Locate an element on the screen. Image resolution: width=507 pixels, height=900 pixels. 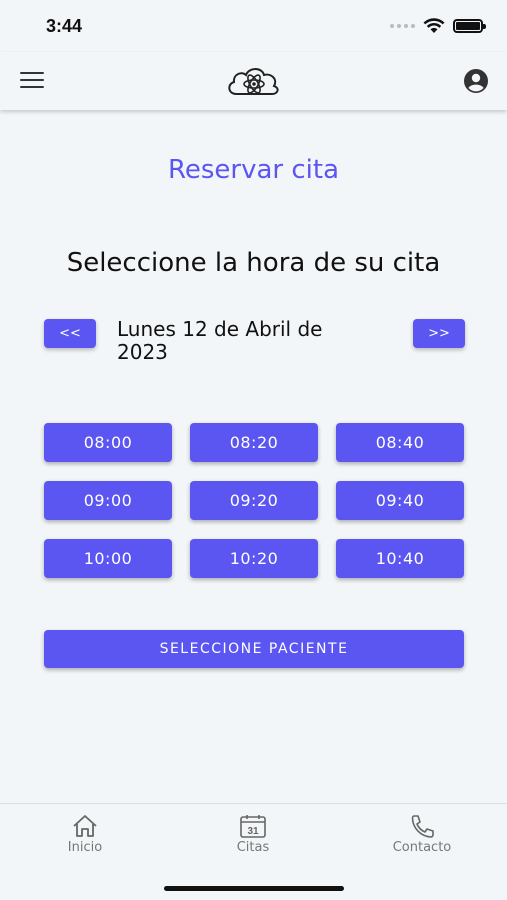
wifi-icon is located at coordinates (434, 25).